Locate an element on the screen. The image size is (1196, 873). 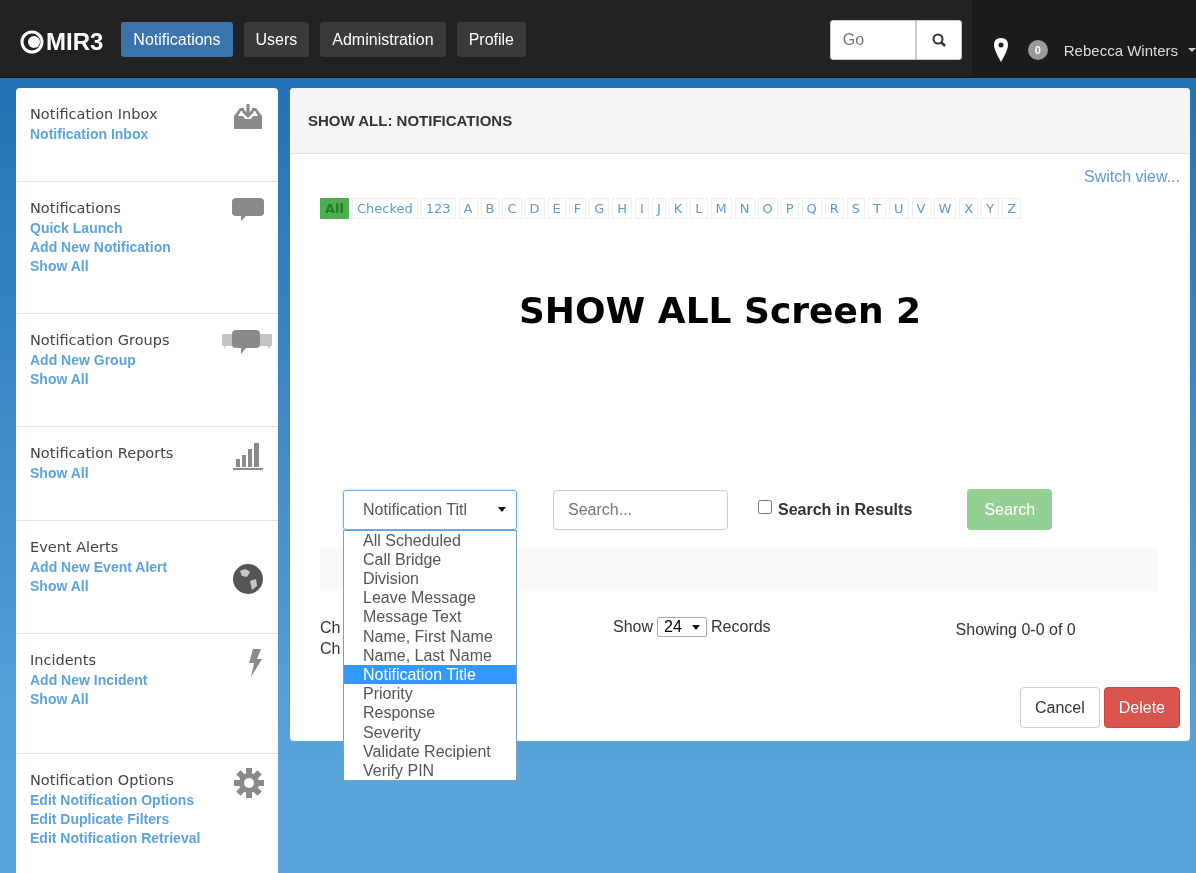
letter-filter: 123 is located at coordinates (438, 208).